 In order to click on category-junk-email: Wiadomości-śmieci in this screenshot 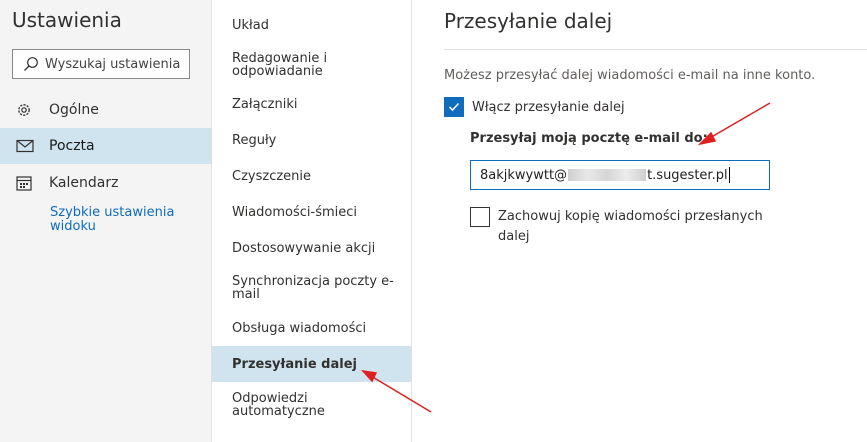, I will do `click(311, 212)`.